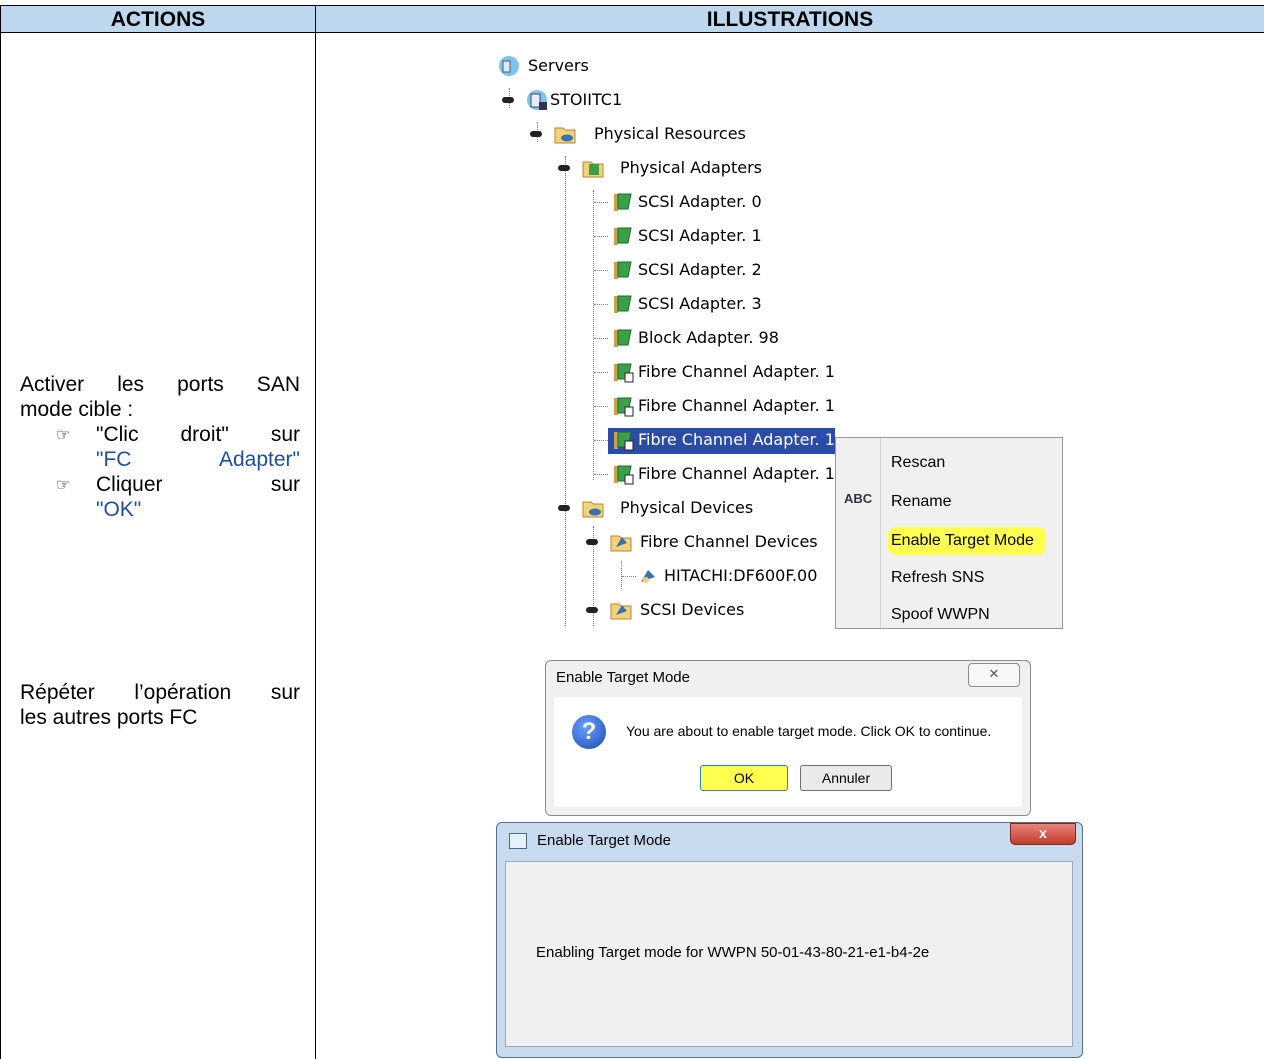 The height and width of the screenshot is (1059, 1264). I want to click on tree-label: Physical Adapters, so click(691, 167).